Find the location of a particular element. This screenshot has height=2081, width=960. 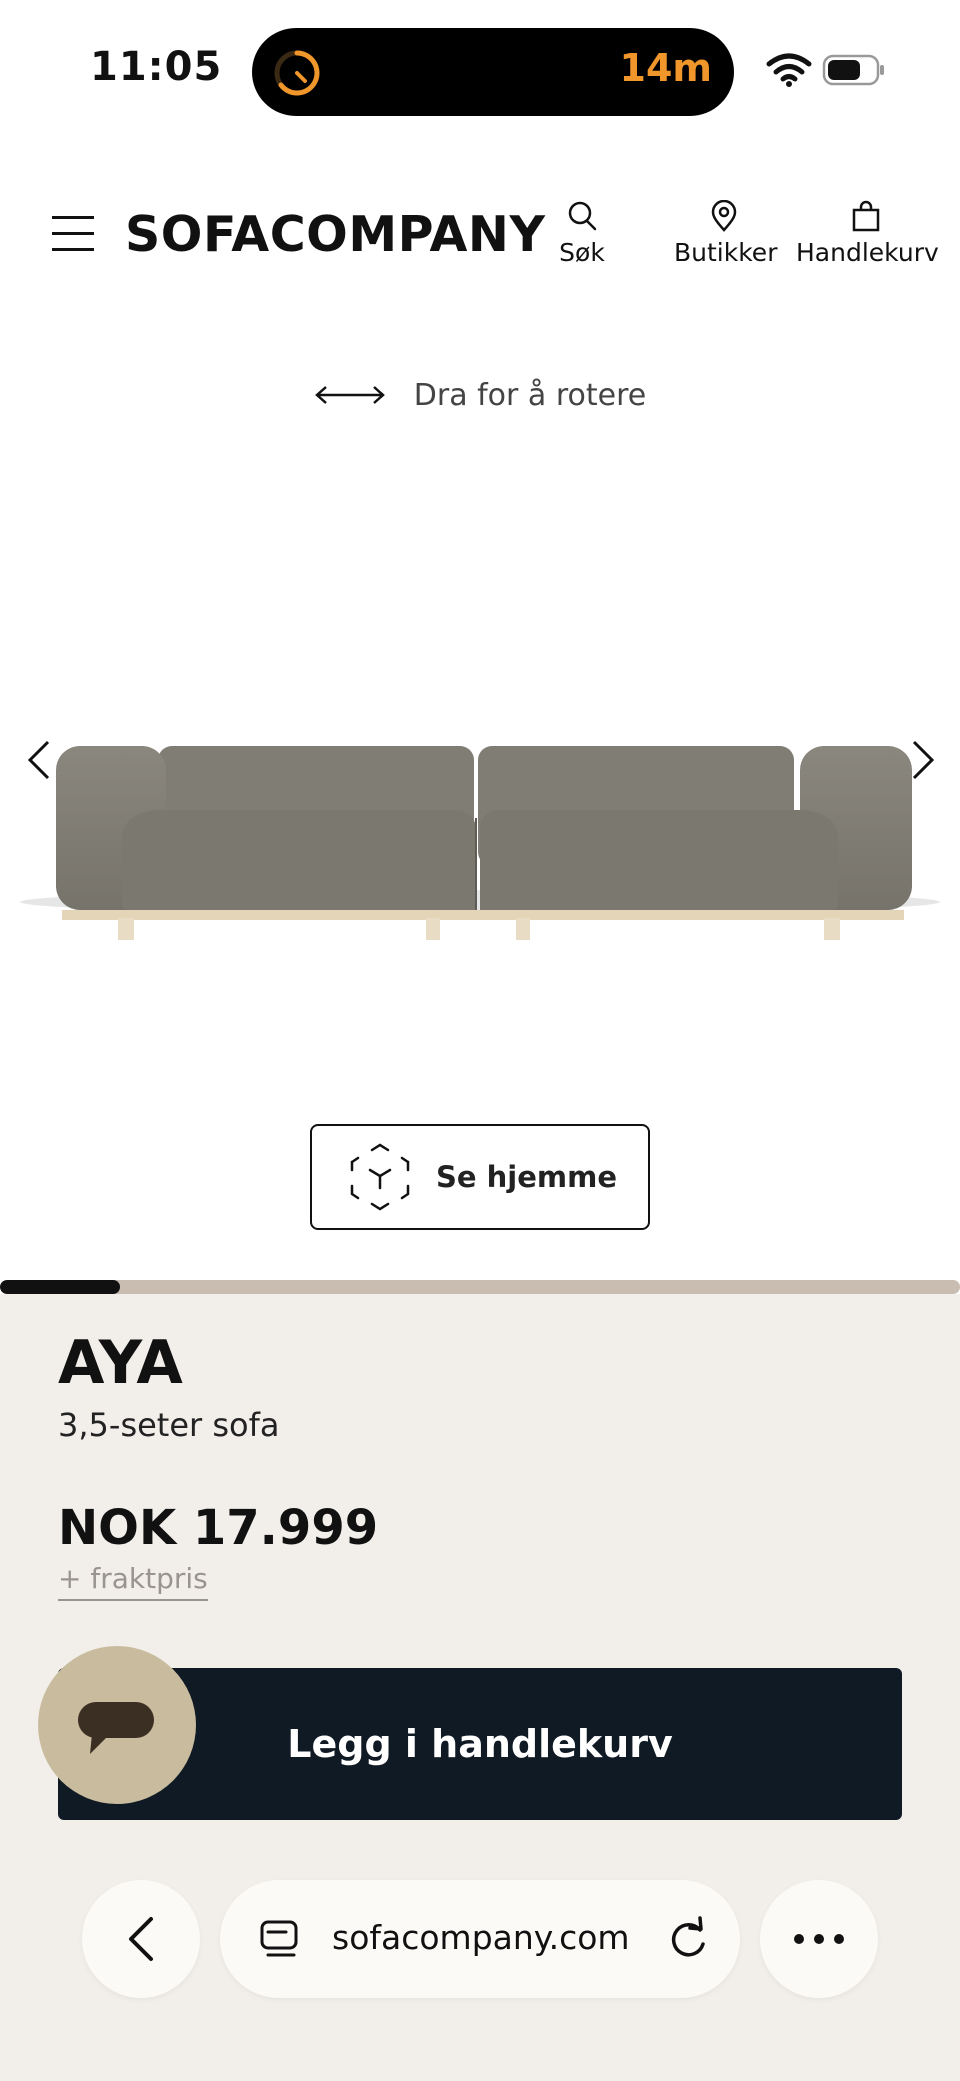

chevron-right-icon is located at coordinates (924, 760).